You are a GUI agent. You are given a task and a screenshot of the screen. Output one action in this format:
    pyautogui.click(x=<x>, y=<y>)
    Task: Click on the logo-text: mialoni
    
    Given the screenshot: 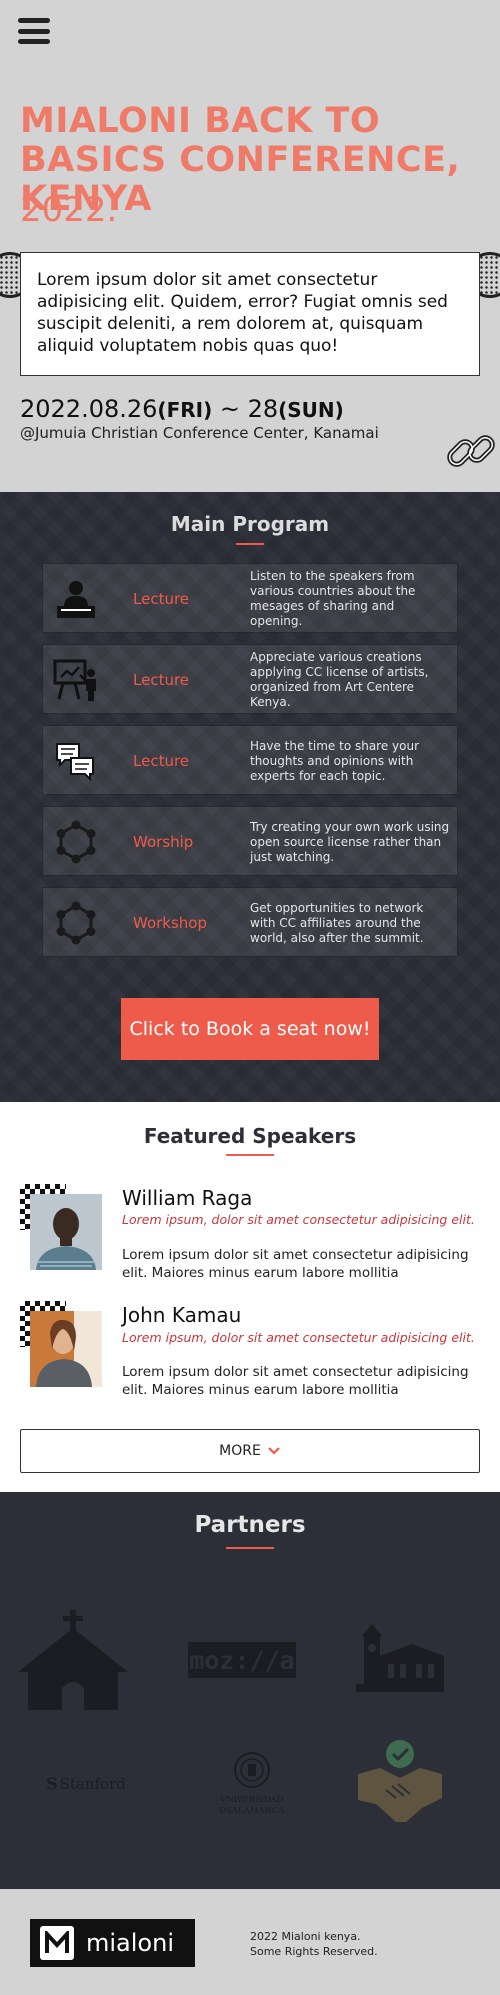 What is the action you would take?
    pyautogui.click(x=130, y=1943)
    